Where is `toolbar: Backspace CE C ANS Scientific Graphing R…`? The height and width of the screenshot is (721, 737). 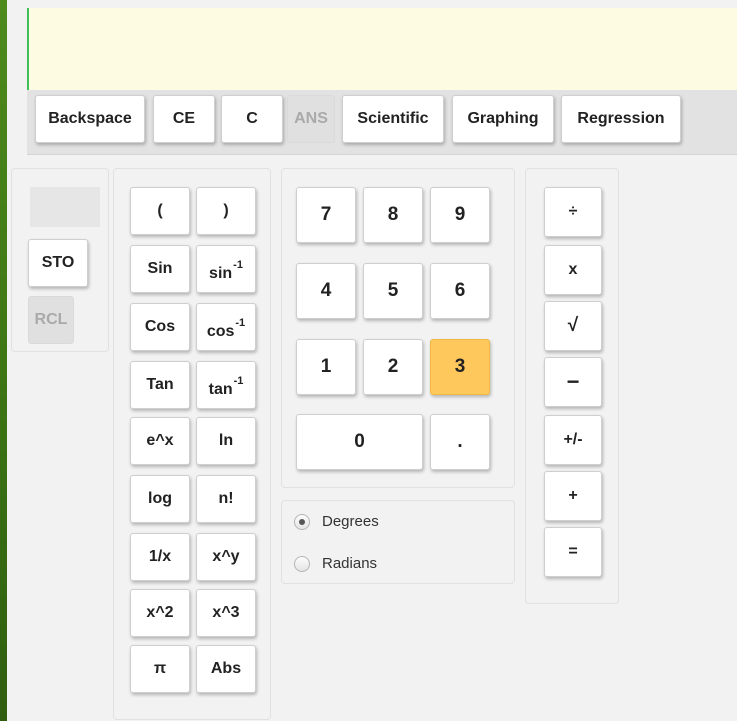 toolbar: Backspace CE C ANS Scientific Graphing R… is located at coordinates (382, 122).